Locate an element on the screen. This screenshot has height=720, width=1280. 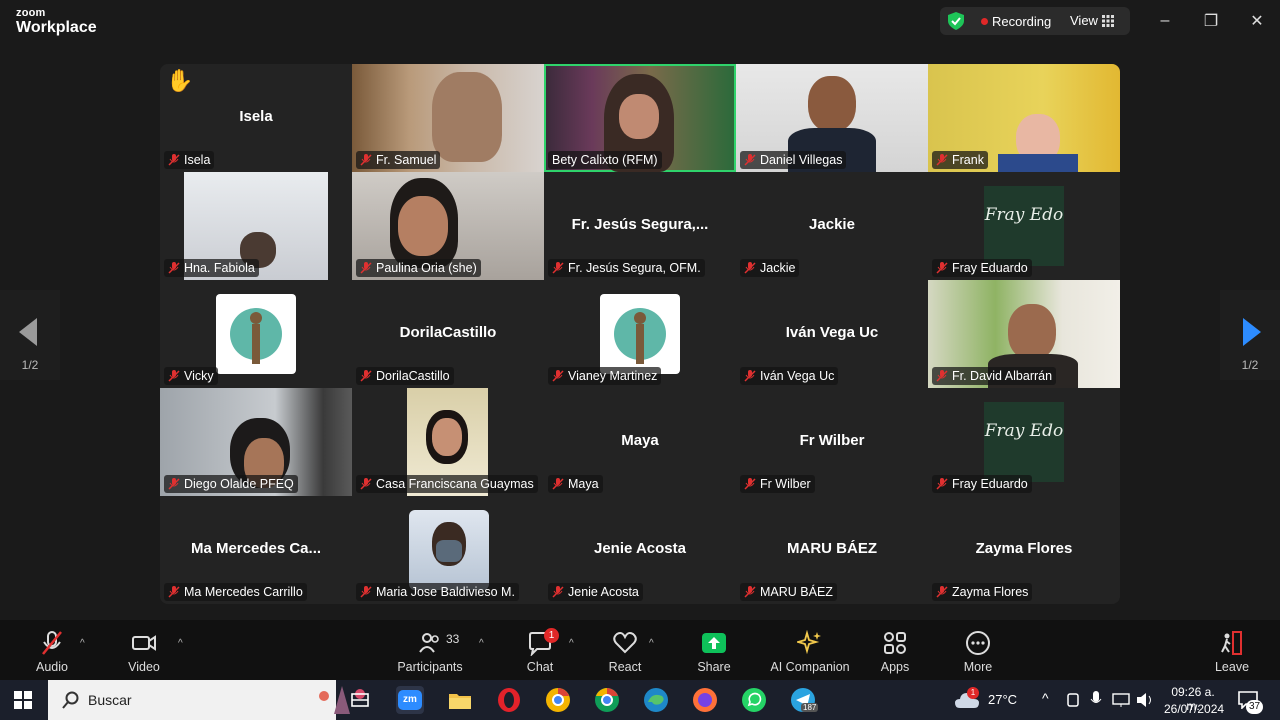
recording-label: Recording is located at coordinates (1022, 21).